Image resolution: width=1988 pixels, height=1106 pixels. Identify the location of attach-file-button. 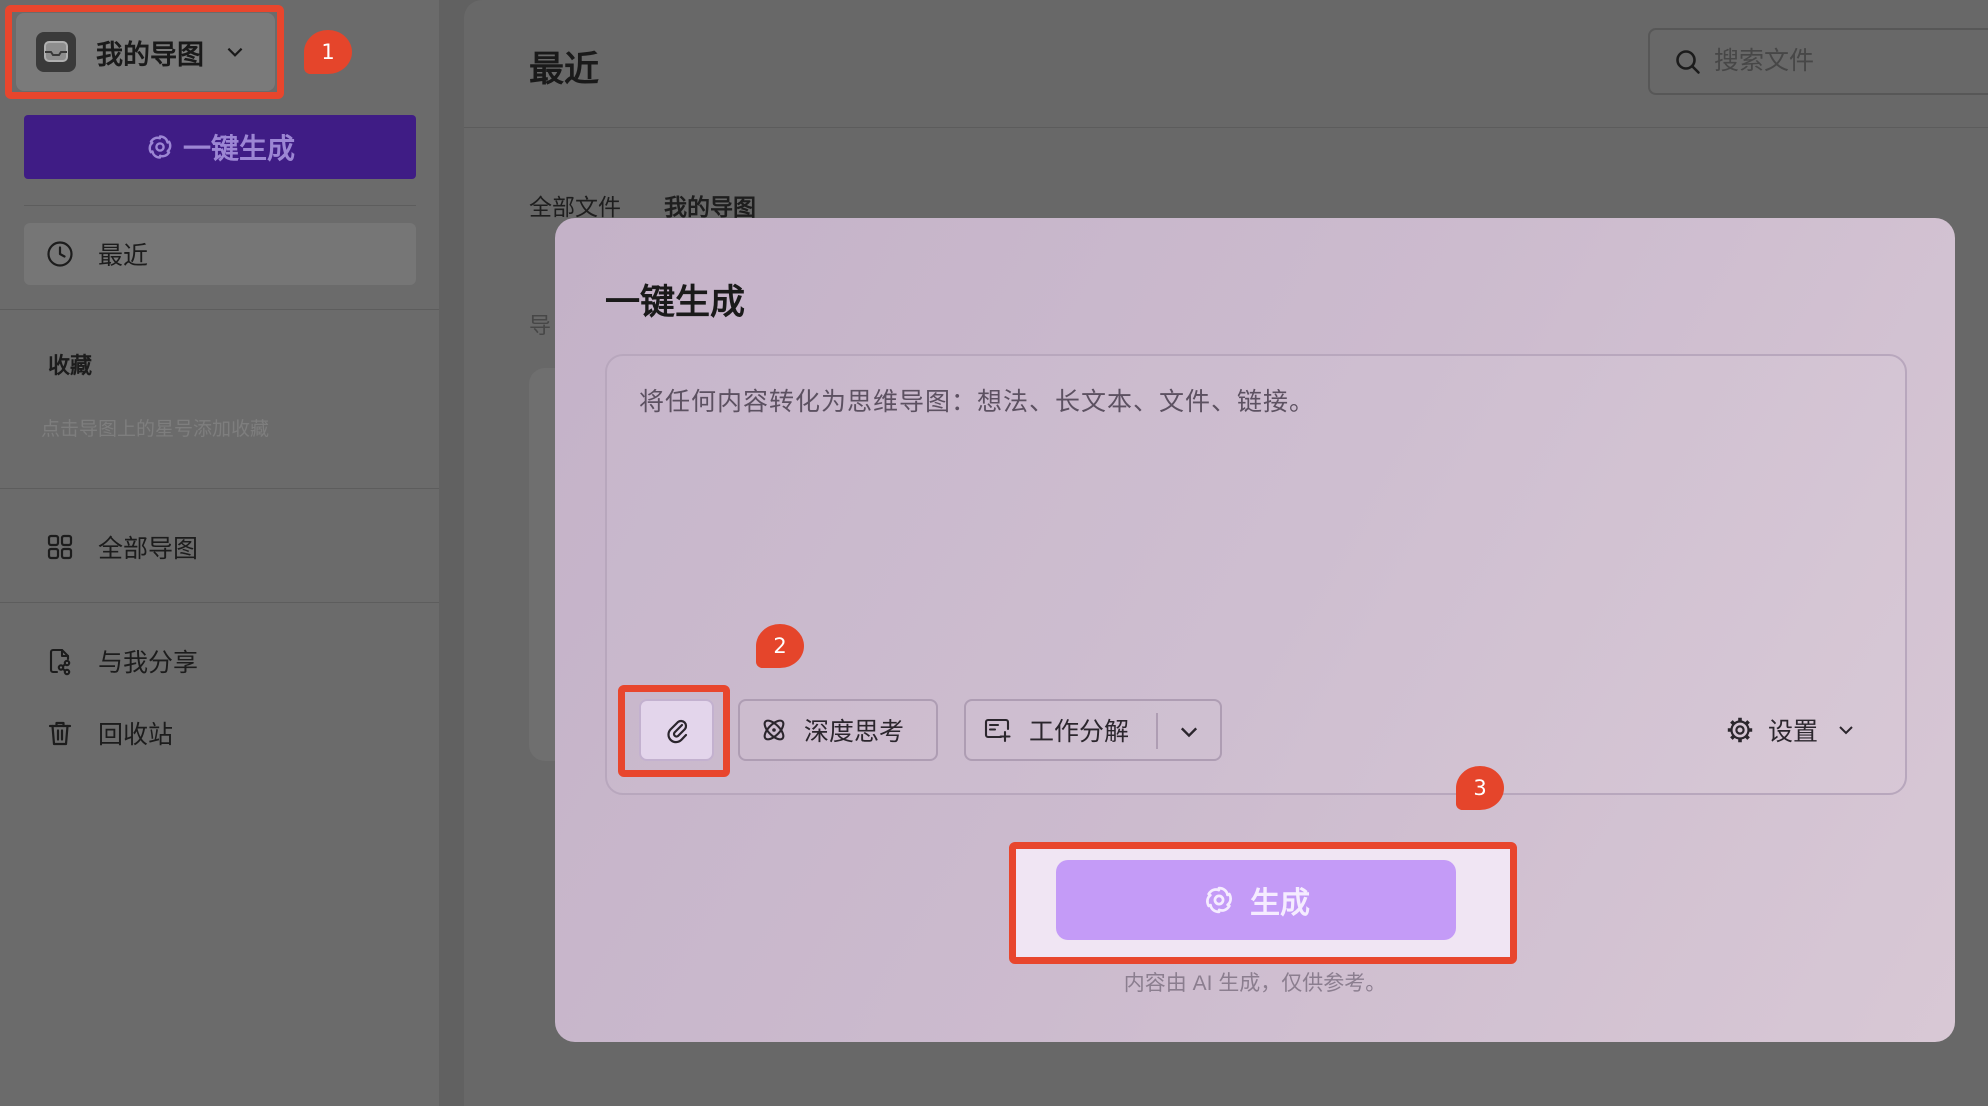
(676, 730).